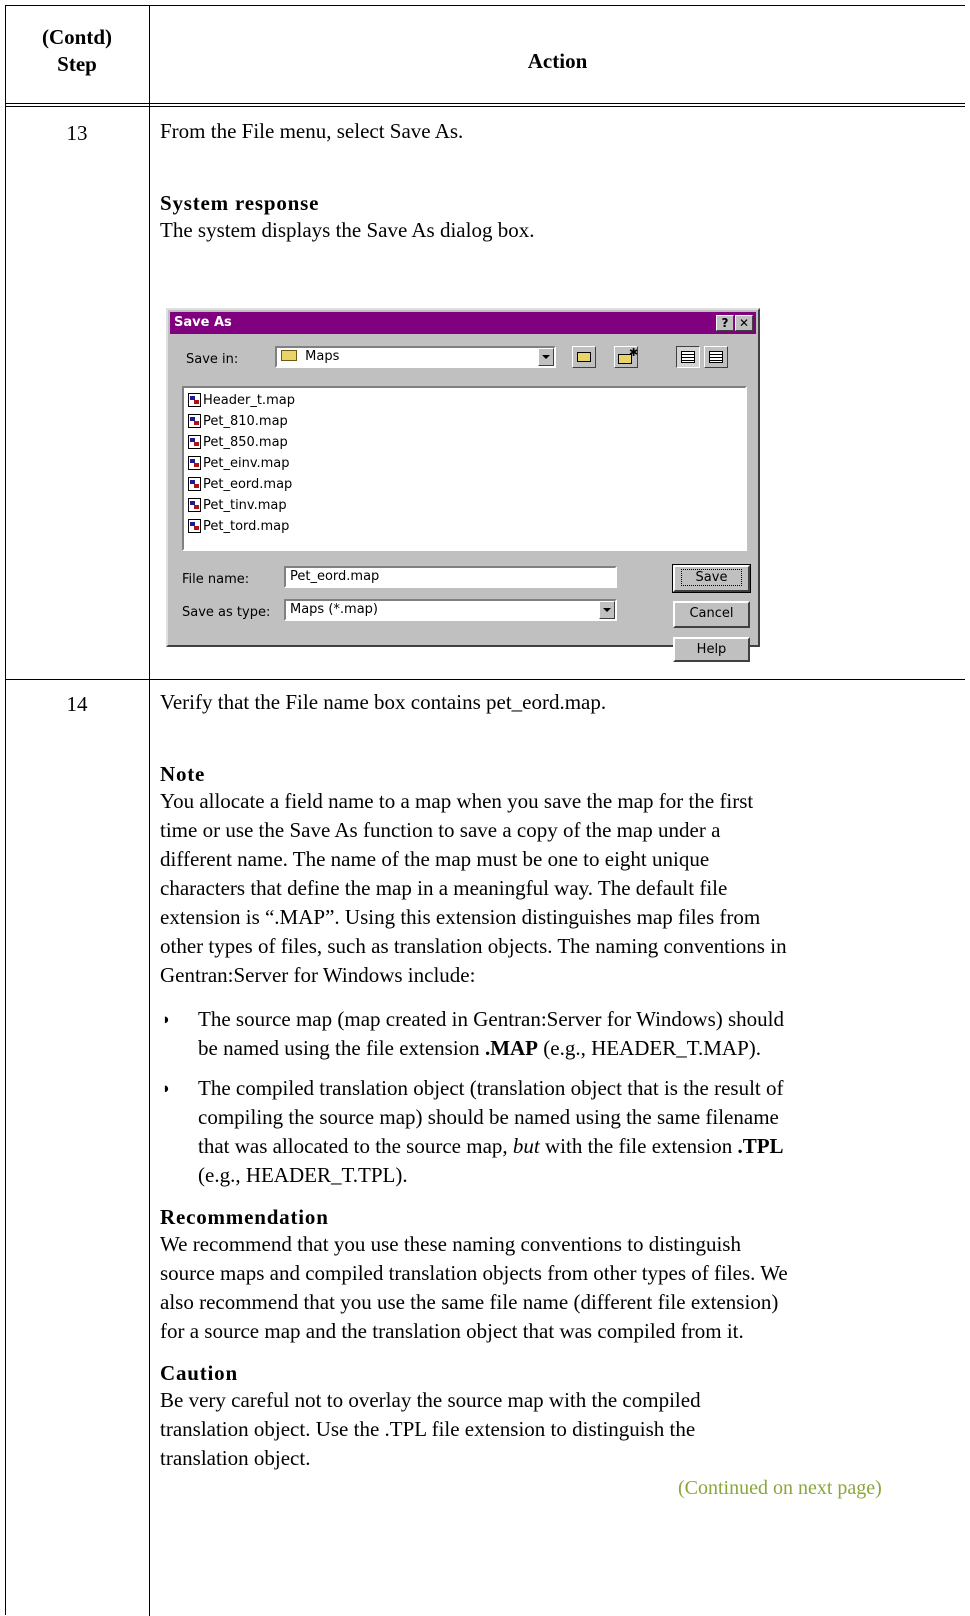 Image resolution: width=970 pixels, height=1616 pixels. I want to click on save-as-type-value: Maps (*.map), so click(334, 609).